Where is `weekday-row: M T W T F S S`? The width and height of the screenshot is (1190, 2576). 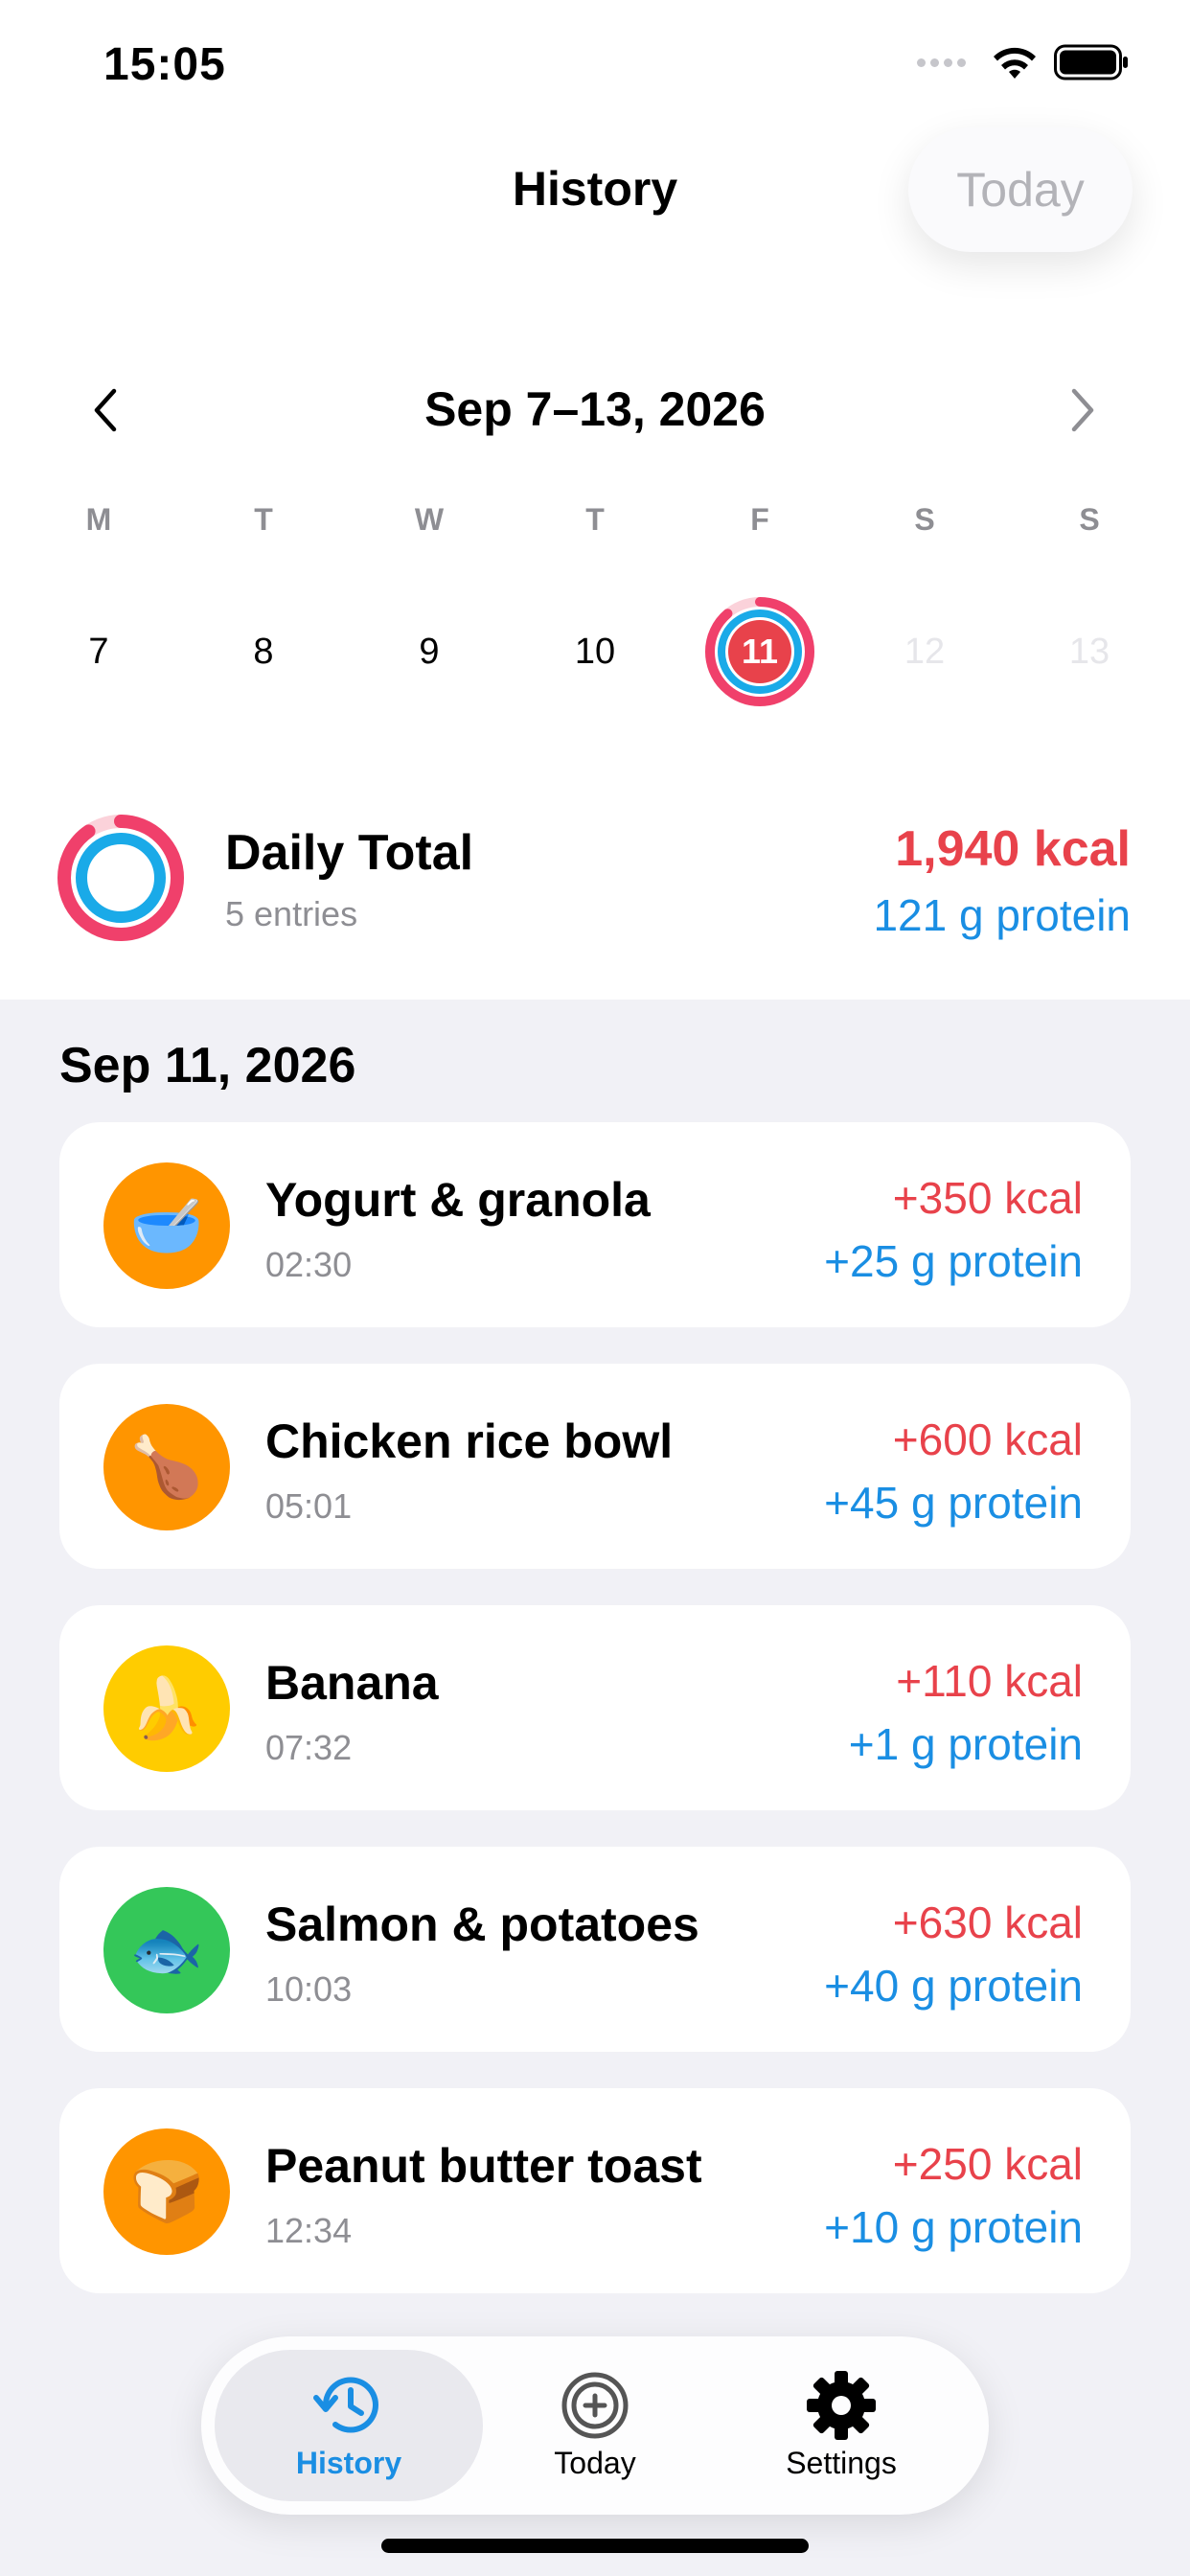 weekday-row: M T W T F S S is located at coordinates (595, 521).